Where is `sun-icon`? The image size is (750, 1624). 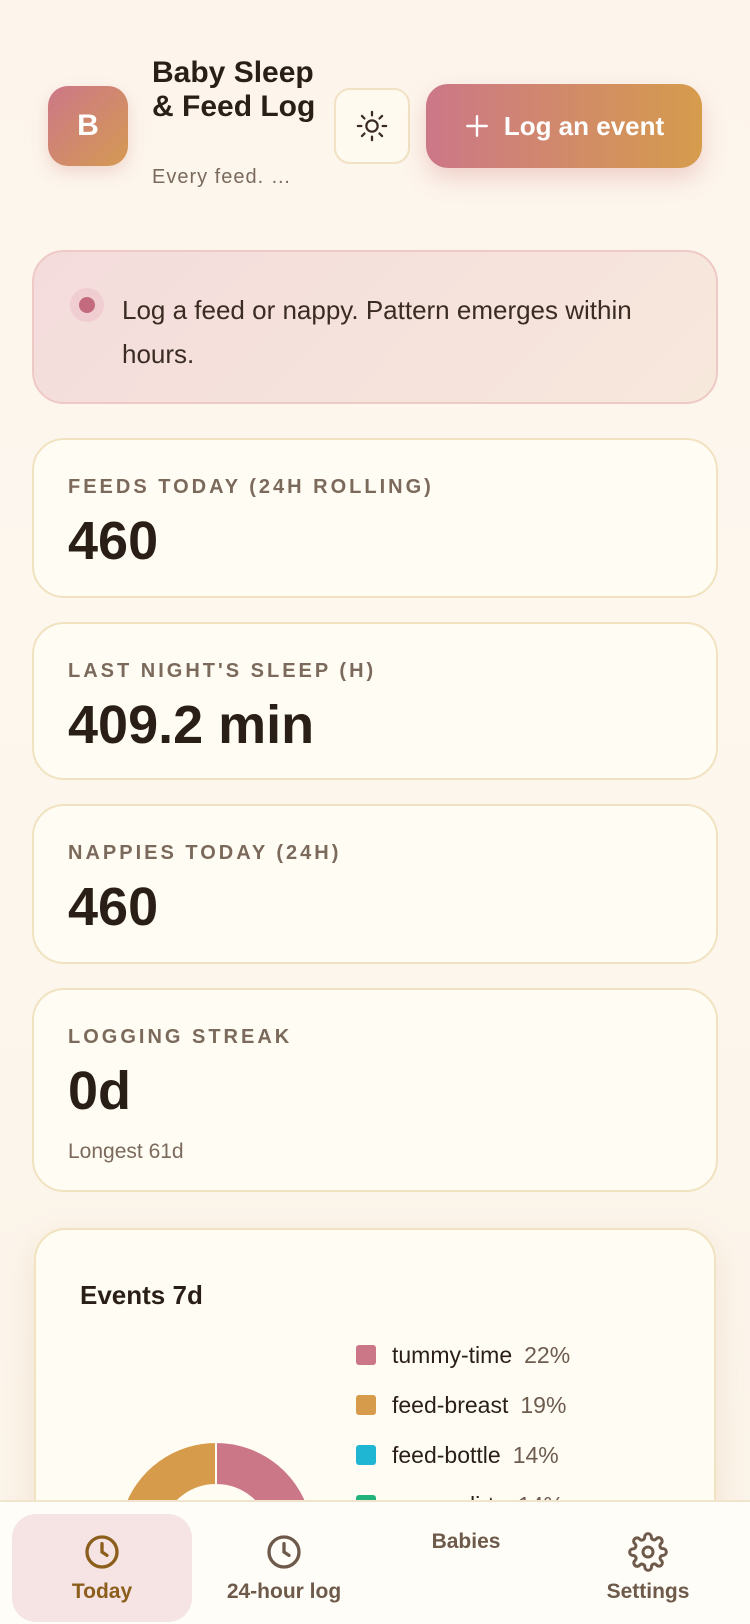 sun-icon is located at coordinates (372, 126).